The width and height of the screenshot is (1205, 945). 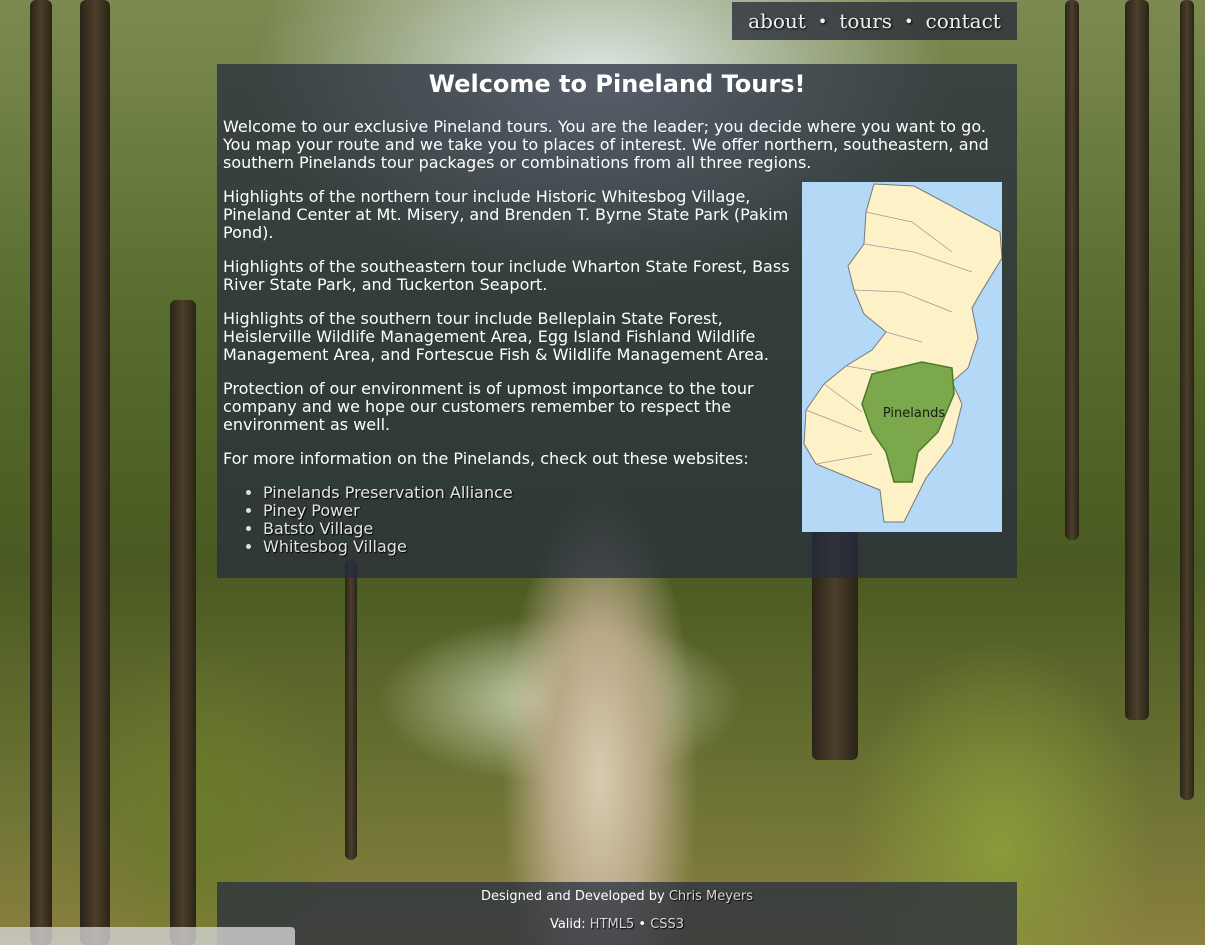 I want to click on top-nav: about • tours • contact, so click(x=874, y=21).